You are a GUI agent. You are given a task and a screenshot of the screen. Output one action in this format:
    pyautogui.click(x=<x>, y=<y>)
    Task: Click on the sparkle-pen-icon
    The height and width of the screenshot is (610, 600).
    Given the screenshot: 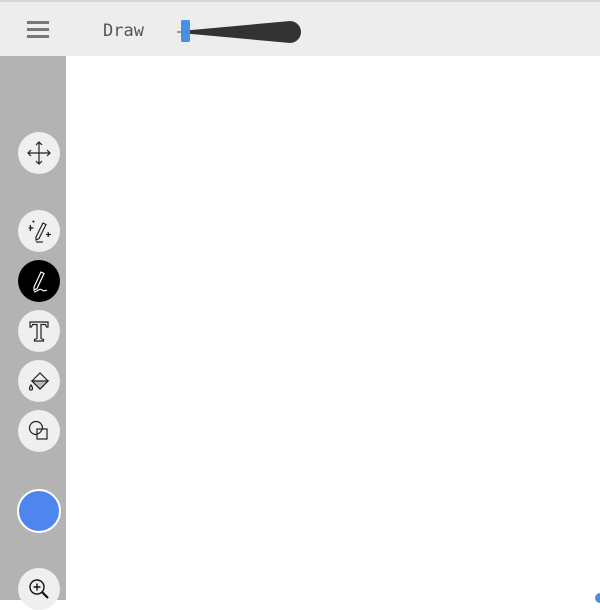 What is the action you would take?
    pyautogui.click(x=39, y=231)
    